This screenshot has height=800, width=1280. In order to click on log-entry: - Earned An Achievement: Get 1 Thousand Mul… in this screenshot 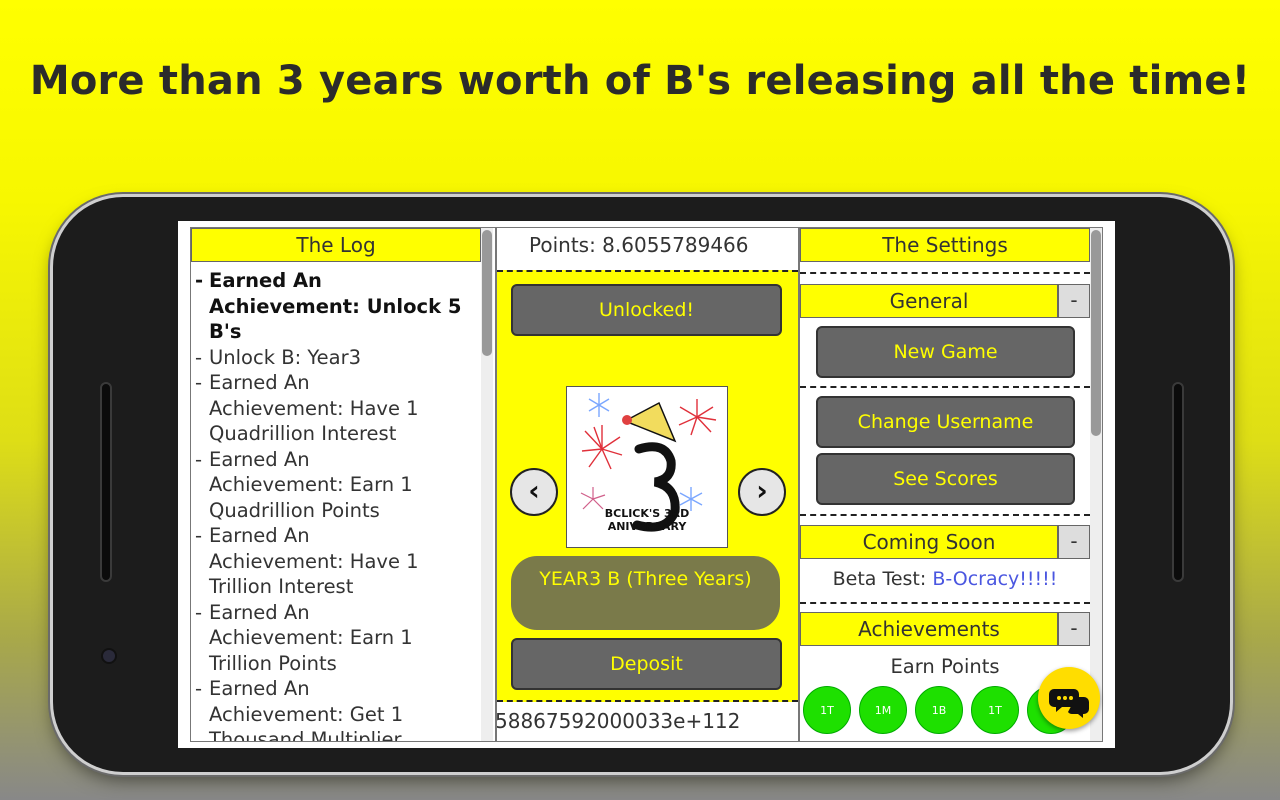, I will do `click(338, 709)`.